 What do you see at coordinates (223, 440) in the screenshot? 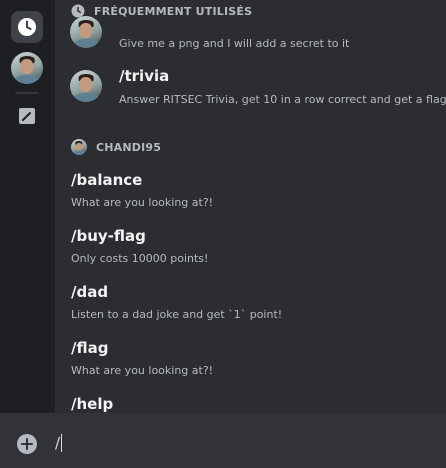
I see `message-composer: /` at bounding box center [223, 440].